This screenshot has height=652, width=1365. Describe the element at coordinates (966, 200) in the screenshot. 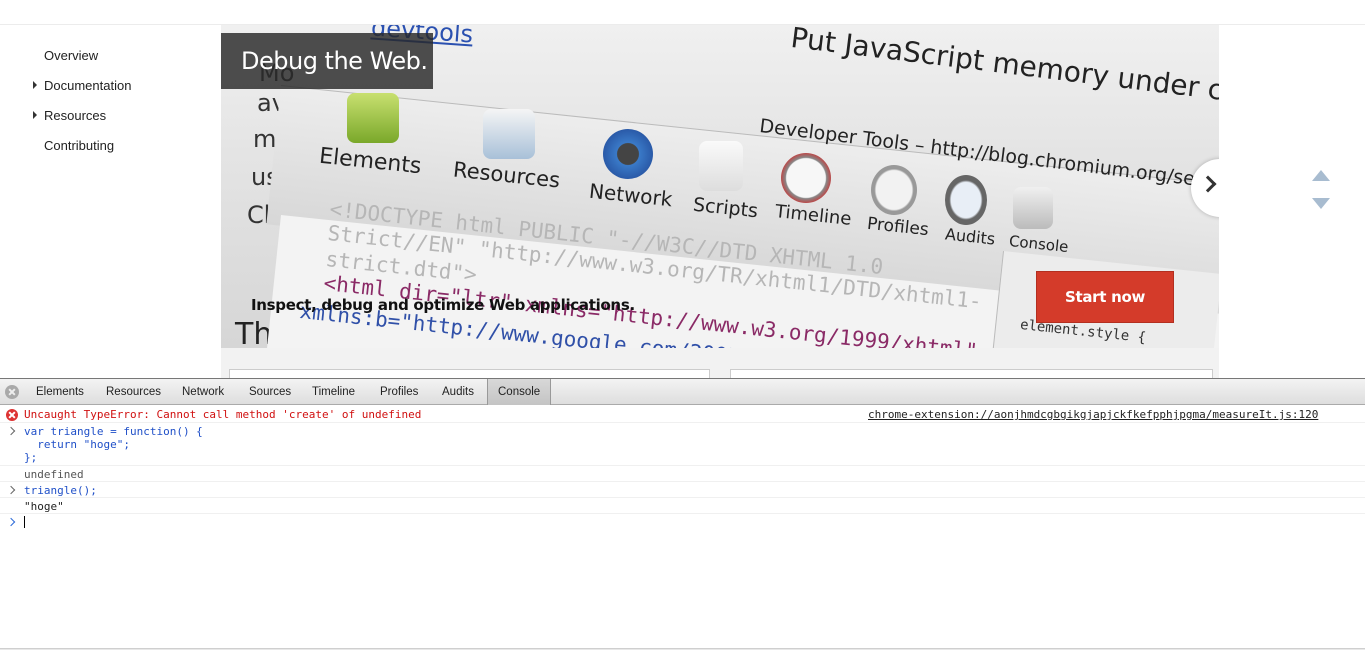

I see `audits-icon` at that location.